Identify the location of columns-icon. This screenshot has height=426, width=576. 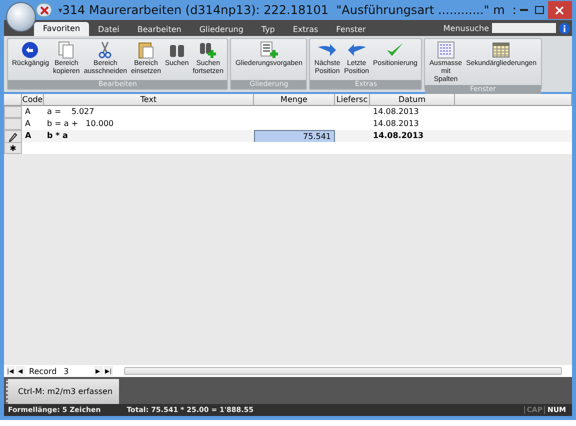
(445, 50).